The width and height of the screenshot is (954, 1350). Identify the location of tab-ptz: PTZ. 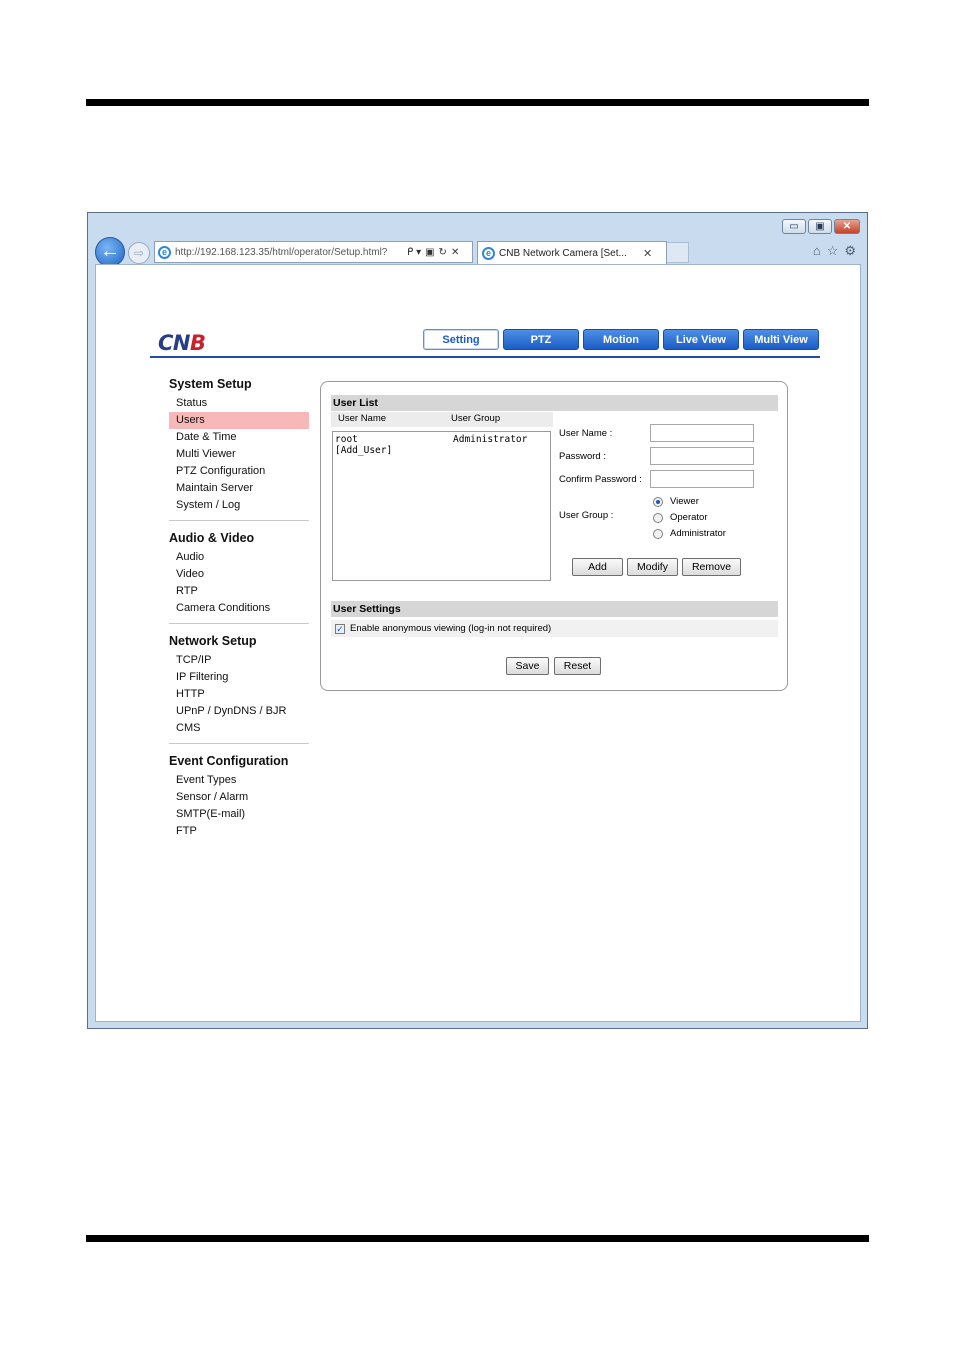
(541, 339).